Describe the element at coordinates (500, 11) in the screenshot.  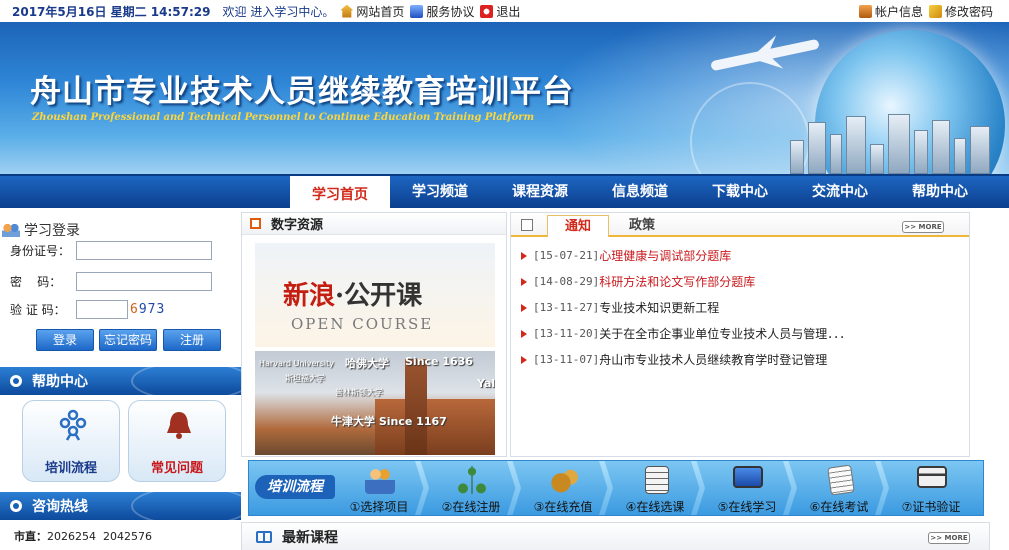
I see `logout-link: 退出` at that location.